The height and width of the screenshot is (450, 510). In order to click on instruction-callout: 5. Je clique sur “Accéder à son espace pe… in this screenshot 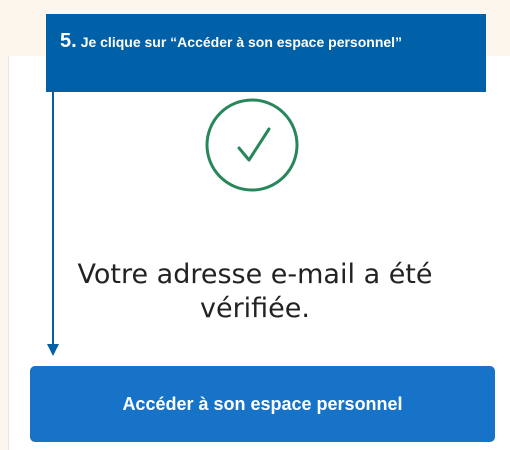, I will do `click(266, 53)`.